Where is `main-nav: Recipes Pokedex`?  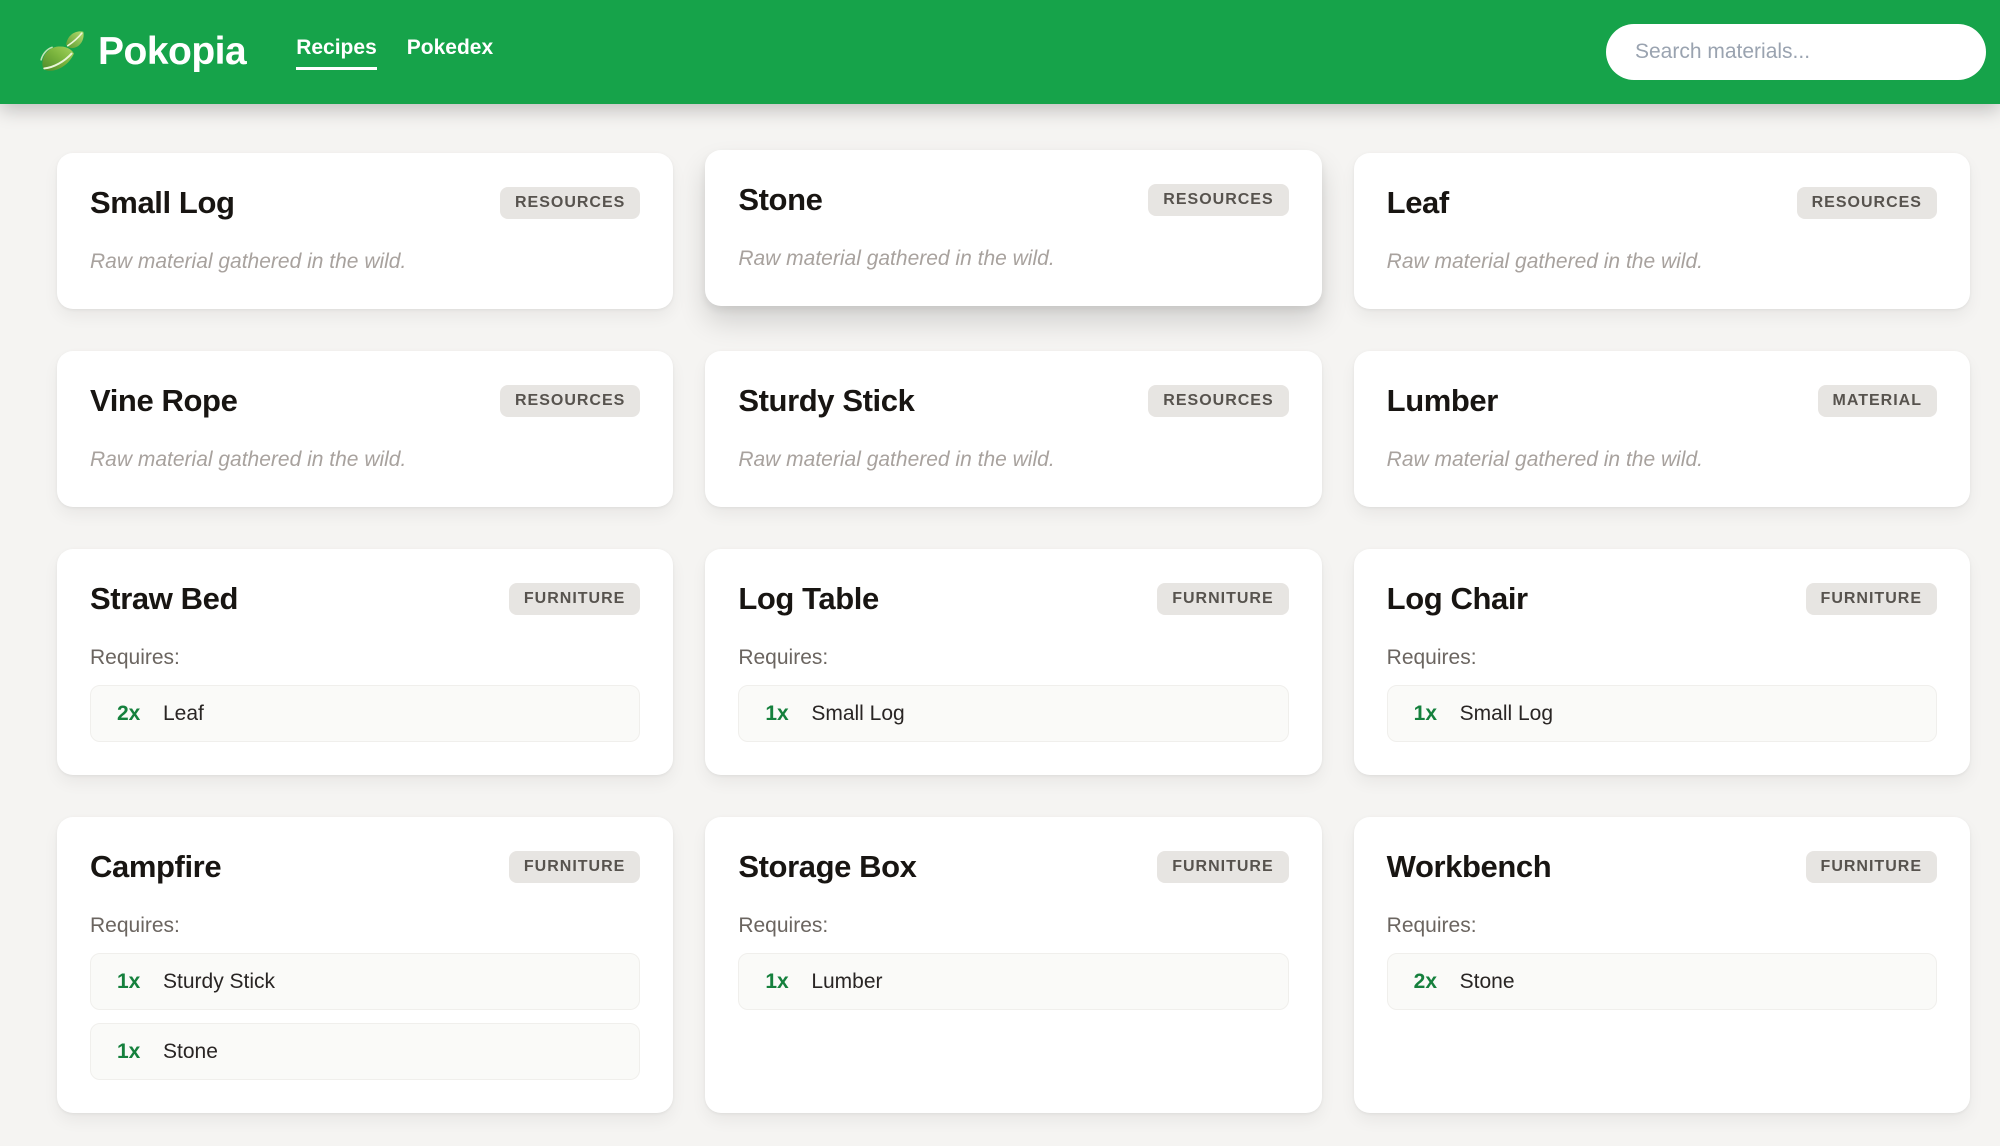
main-nav: Recipes Pokedex is located at coordinates (394, 53).